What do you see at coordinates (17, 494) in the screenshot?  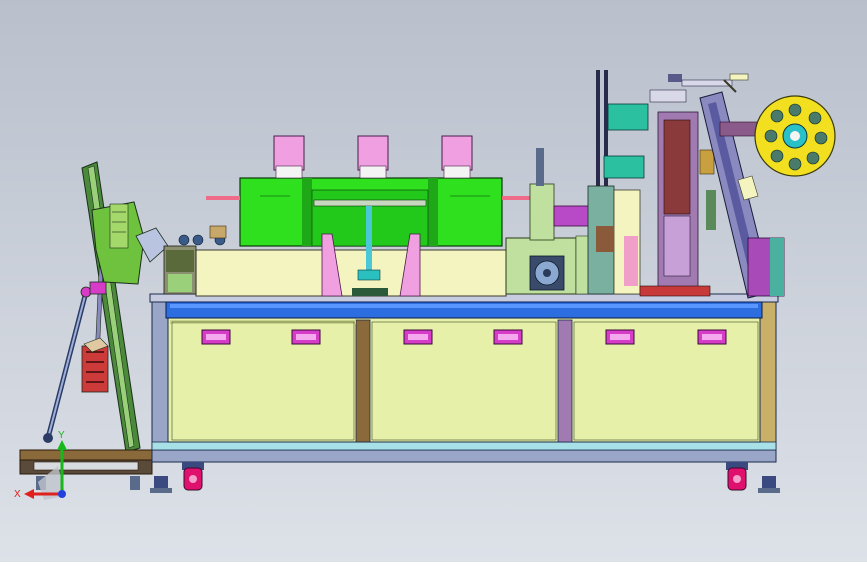 I see `x-axis-label: X` at bounding box center [17, 494].